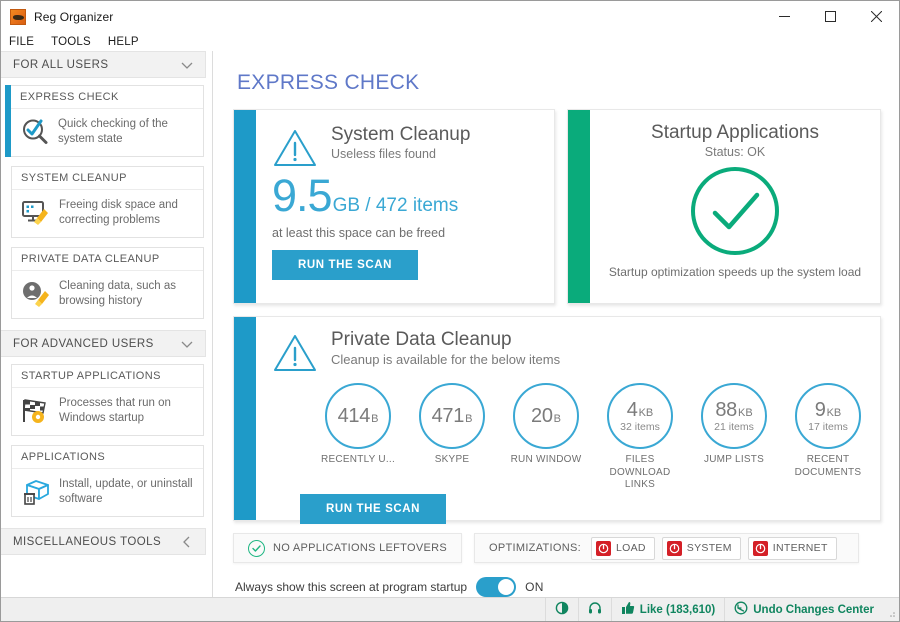 Image resolution: width=900 pixels, height=622 pixels. I want to click on private-data-circle: 88 KB 21 items JUMP LISTS, so click(734, 437).